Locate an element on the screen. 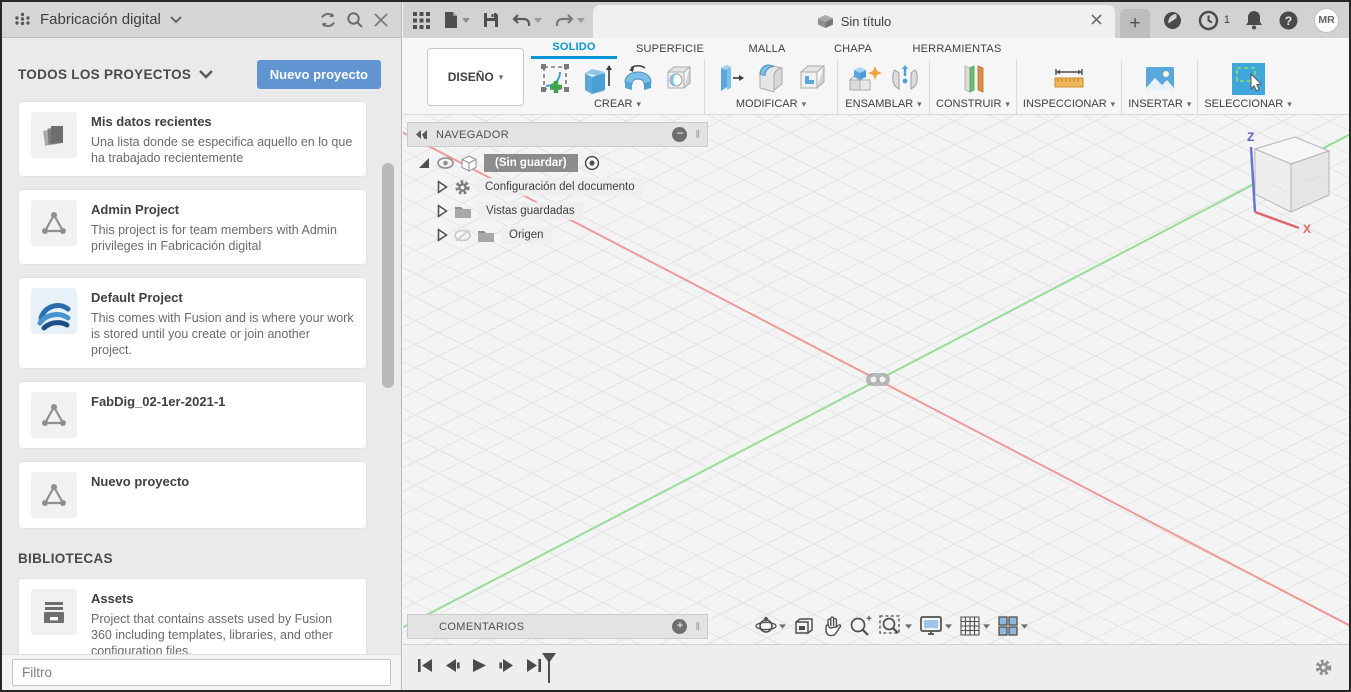 This screenshot has height=692, width=1351. save-icon is located at coordinates (491, 20).